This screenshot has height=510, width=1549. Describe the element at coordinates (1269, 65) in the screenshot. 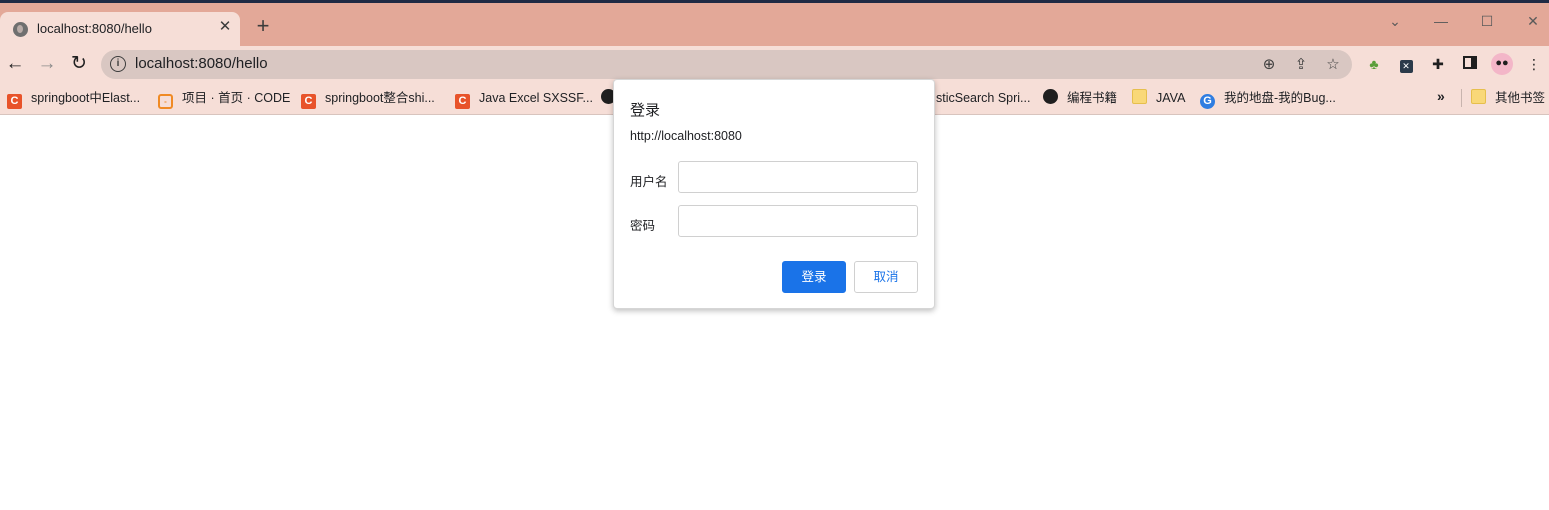

I see `zoom-icon: ⊕` at that location.